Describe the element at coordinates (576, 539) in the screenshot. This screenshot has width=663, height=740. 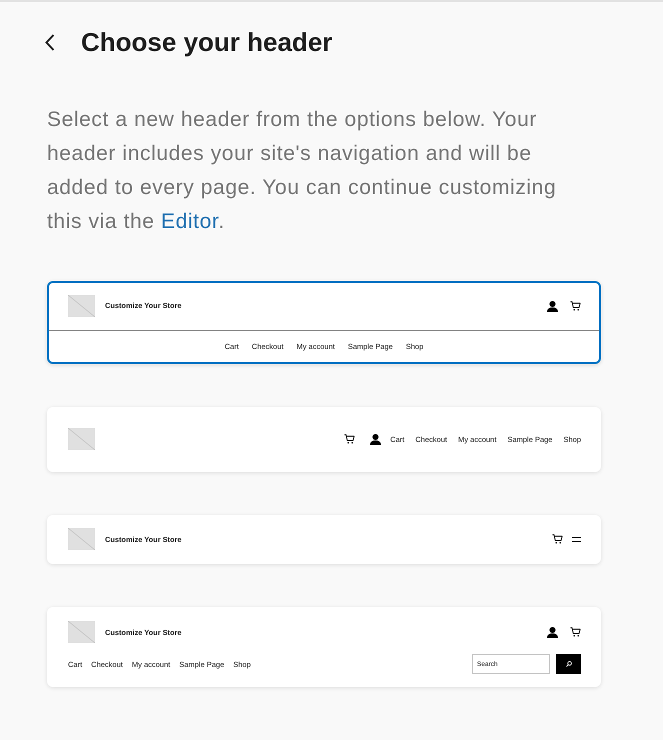
I see `menu-icon` at that location.